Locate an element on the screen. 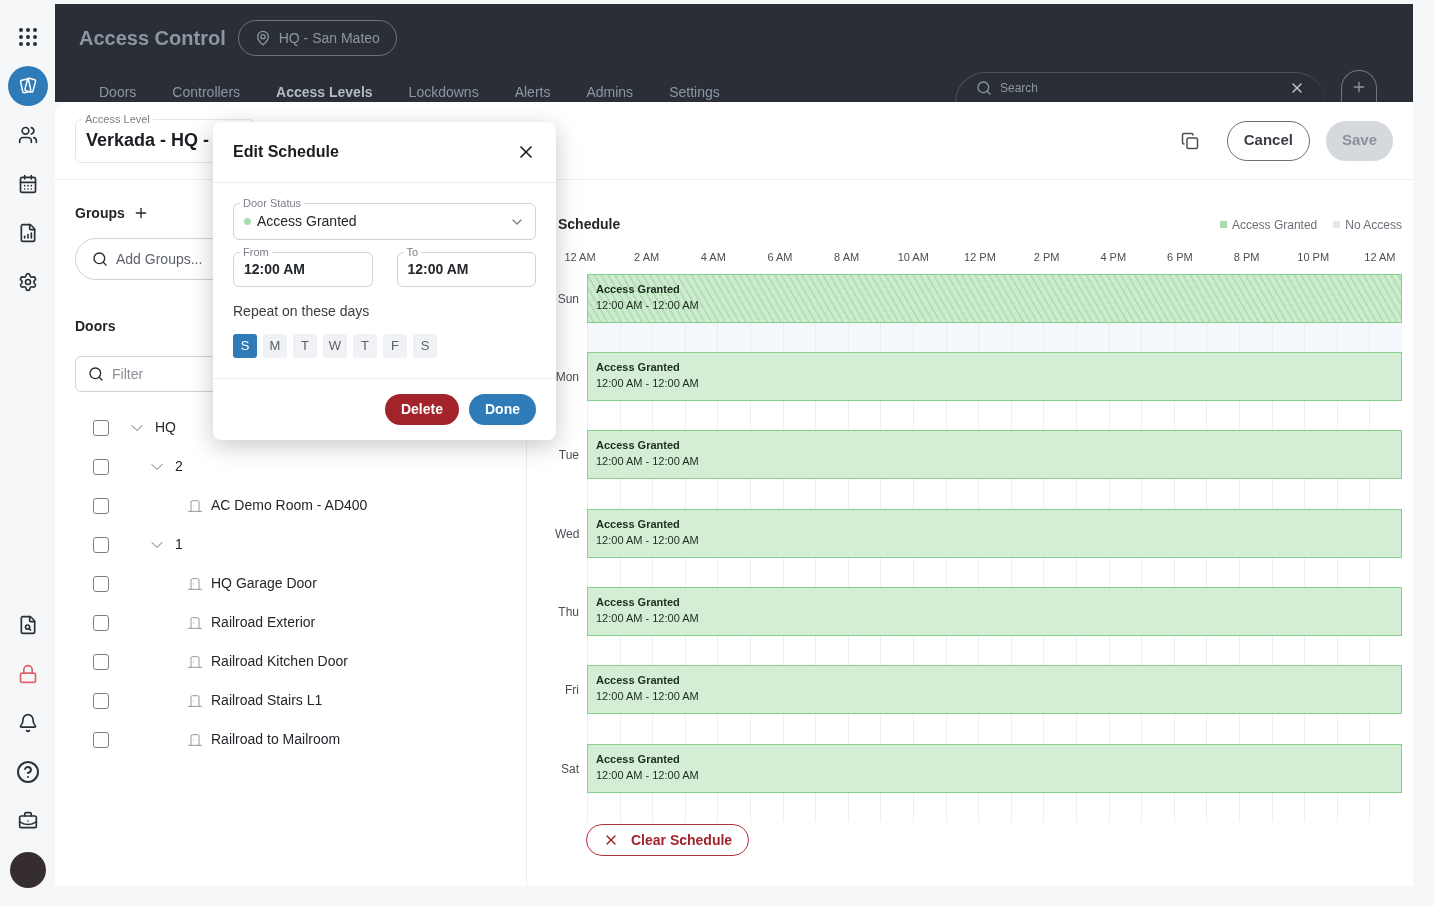 The width and height of the screenshot is (1434, 906). hour-label: 2 AM is located at coordinates (647, 257).